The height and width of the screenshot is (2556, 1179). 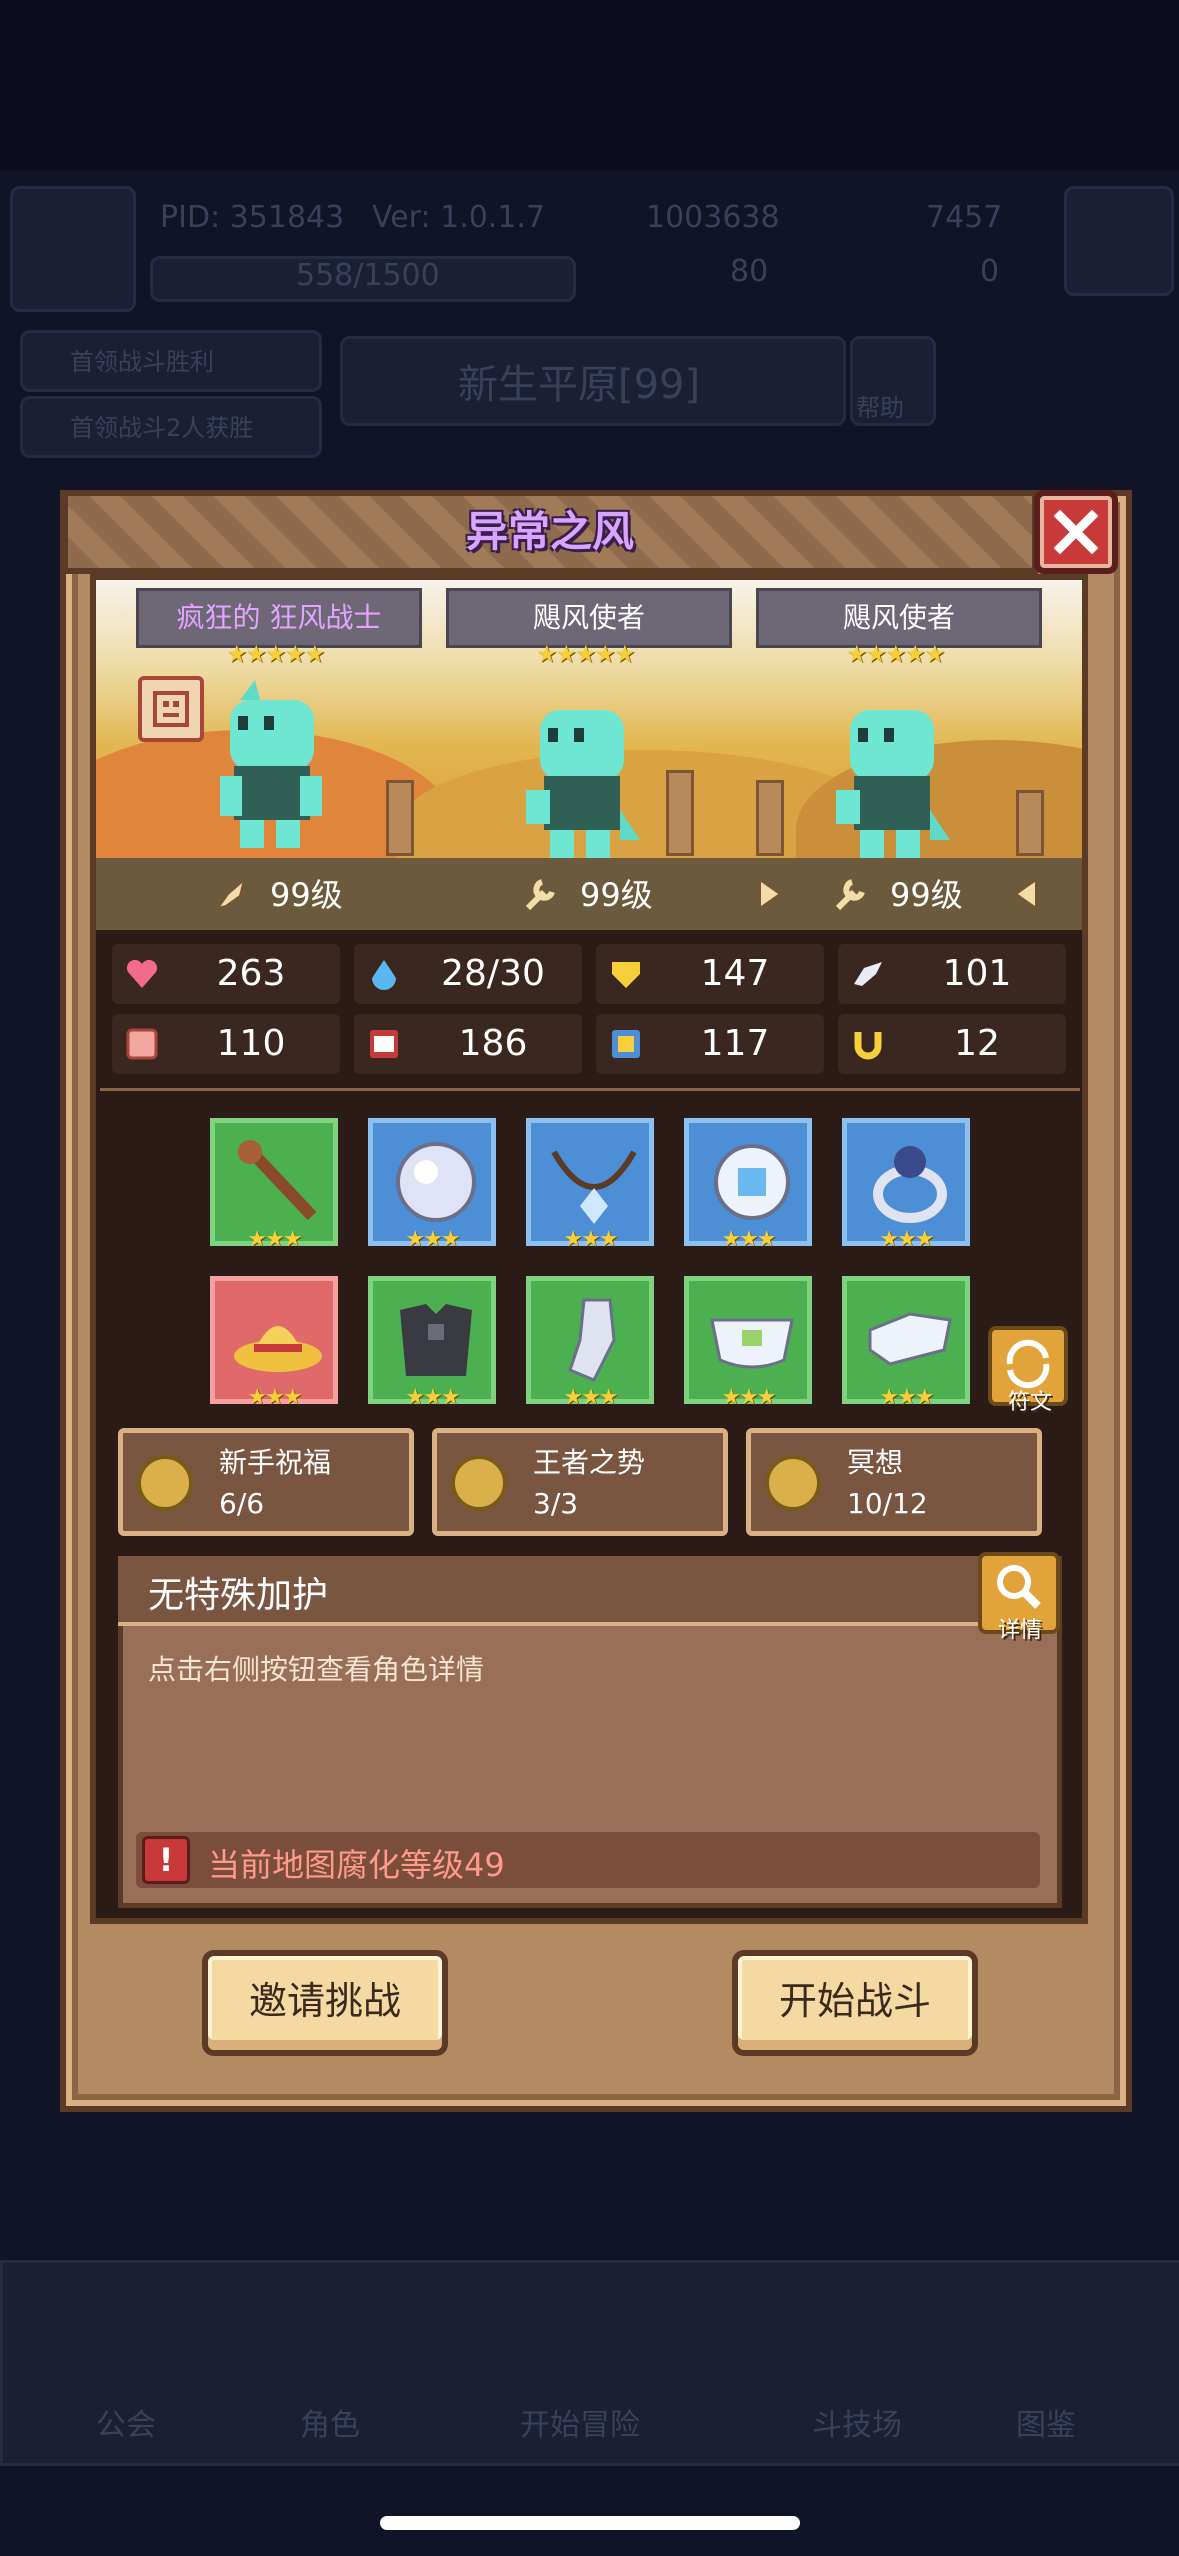 I want to click on stat-resist: 117, so click(x=710, y=1044).